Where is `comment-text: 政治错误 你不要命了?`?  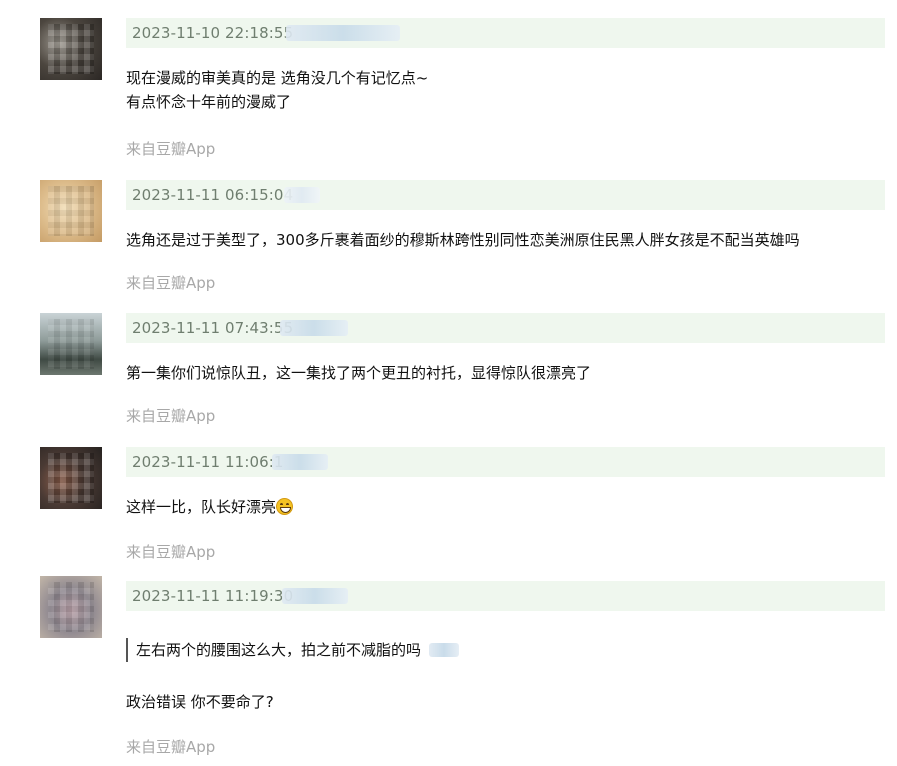 comment-text: 政治错误 你不要命了? is located at coordinates (200, 702).